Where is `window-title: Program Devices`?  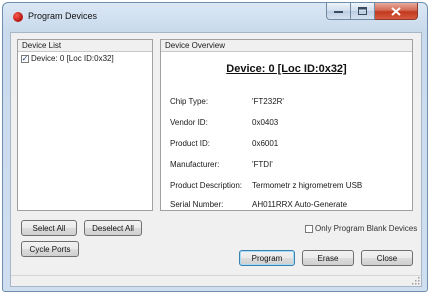 window-title: Program Devices is located at coordinates (63, 16).